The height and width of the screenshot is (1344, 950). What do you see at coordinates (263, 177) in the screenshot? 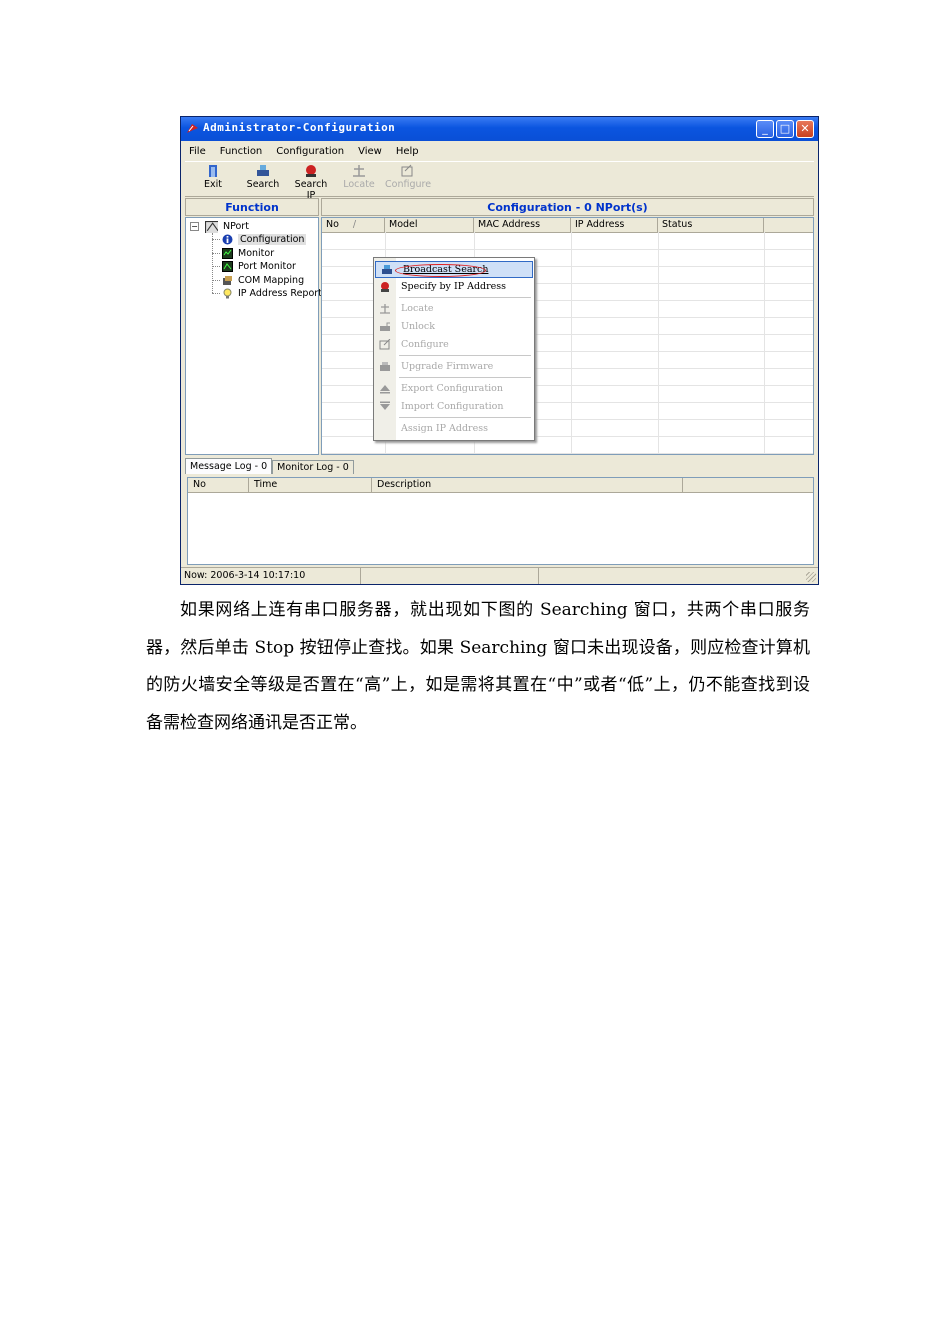
I see `search-button: Search` at bounding box center [263, 177].